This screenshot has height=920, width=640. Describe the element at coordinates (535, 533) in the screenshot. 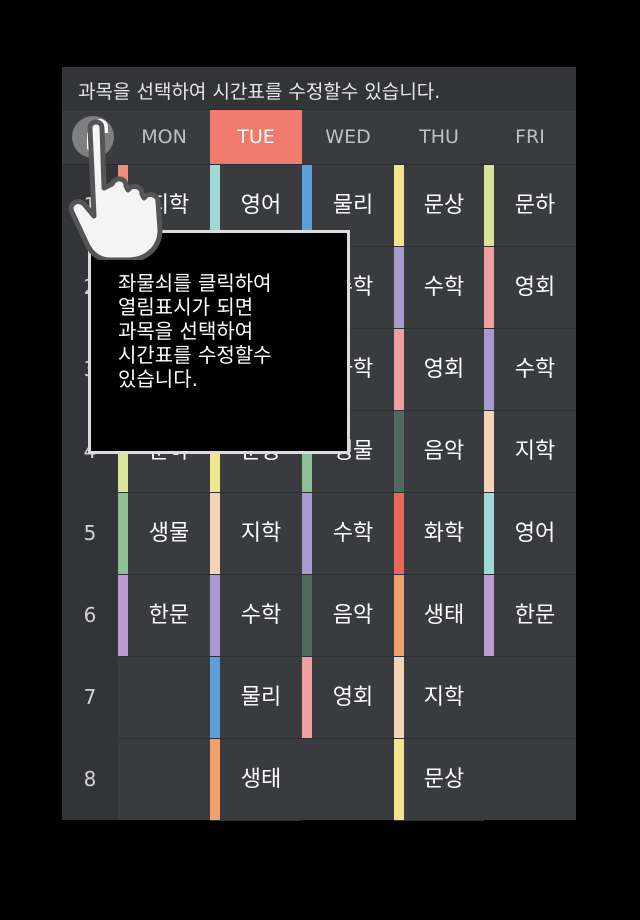

I see `subject-name: 영어` at that location.